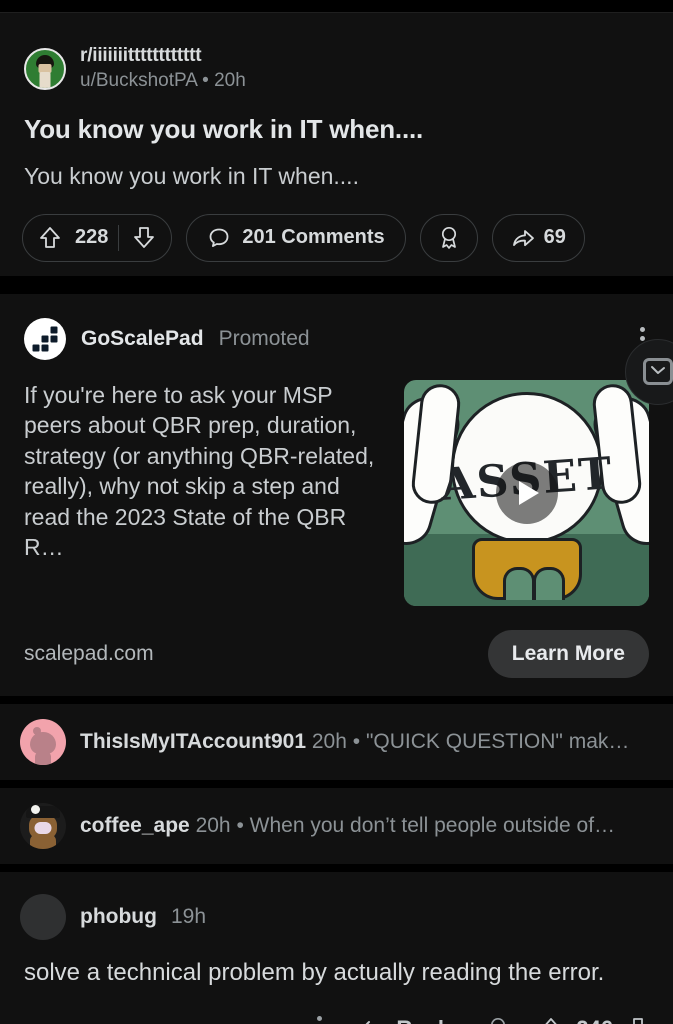 The image size is (673, 1024). I want to click on upvote-icon, so click(50, 238).